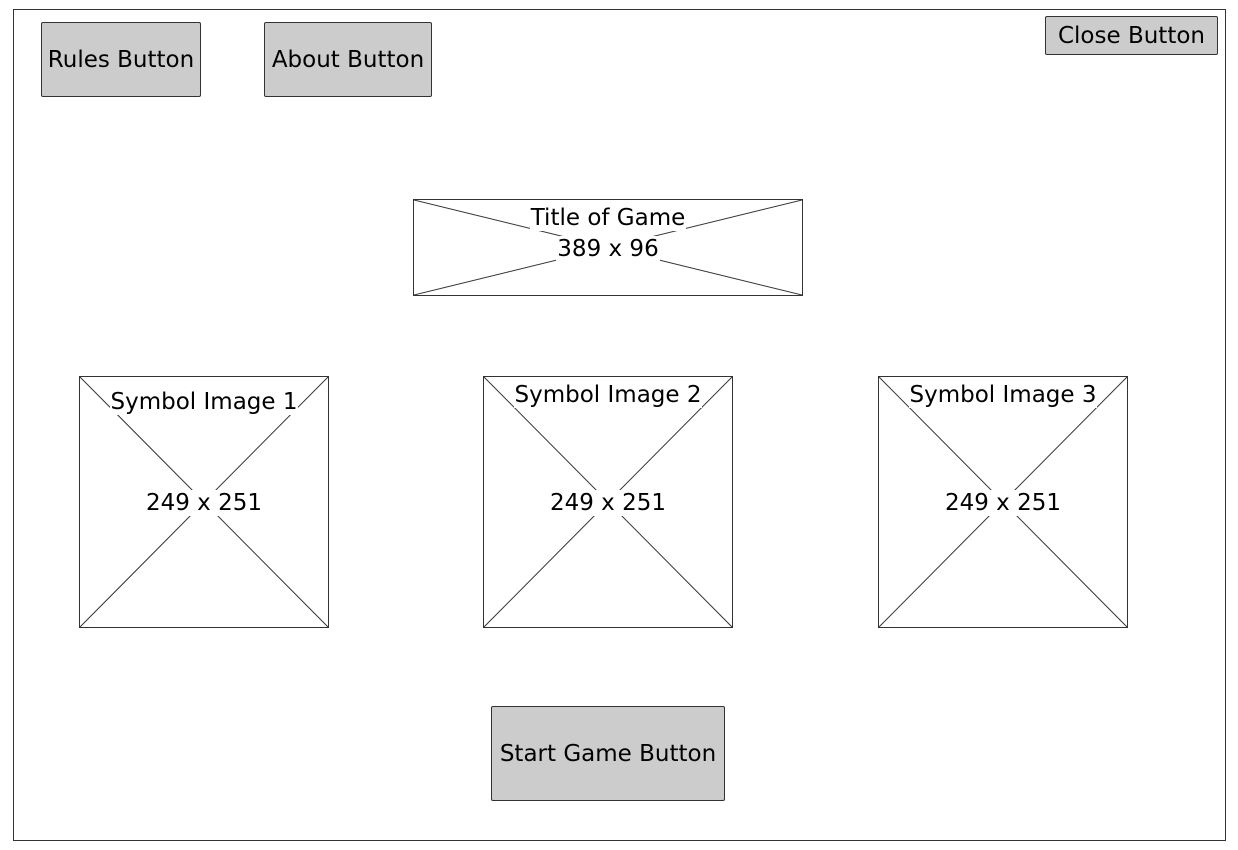 Image resolution: width=1238 pixels, height=850 pixels. Describe the element at coordinates (608, 753) in the screenshot. I see `start-game-button: Start Game Button` at that location.